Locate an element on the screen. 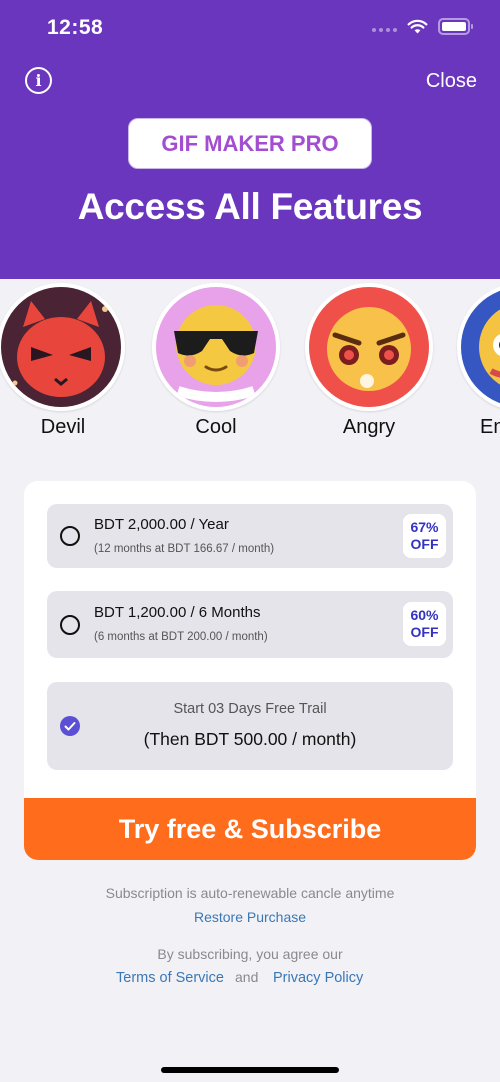 The height and width of the screenshot is (1082, 500). emoji-label-angry: Angry is located at coordinates (369, 427).